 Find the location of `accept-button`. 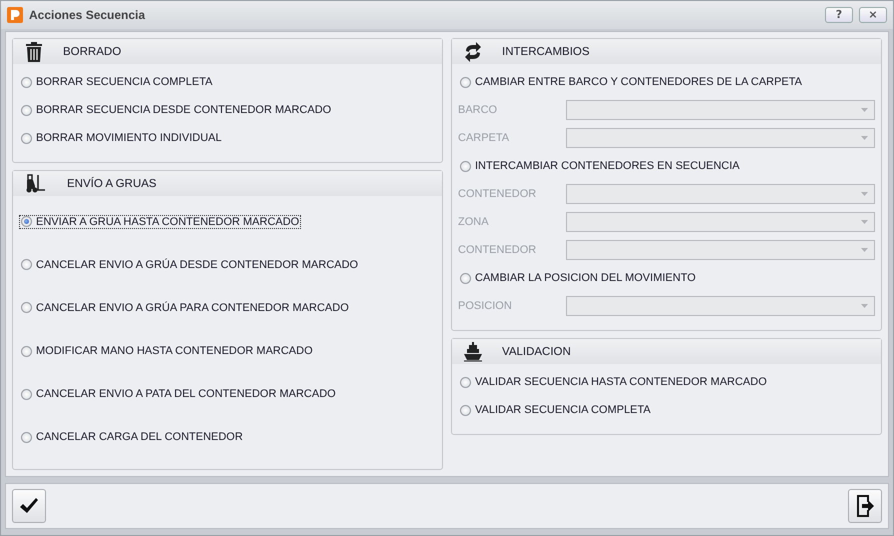

accept-button is located at coordinates (29, 506).